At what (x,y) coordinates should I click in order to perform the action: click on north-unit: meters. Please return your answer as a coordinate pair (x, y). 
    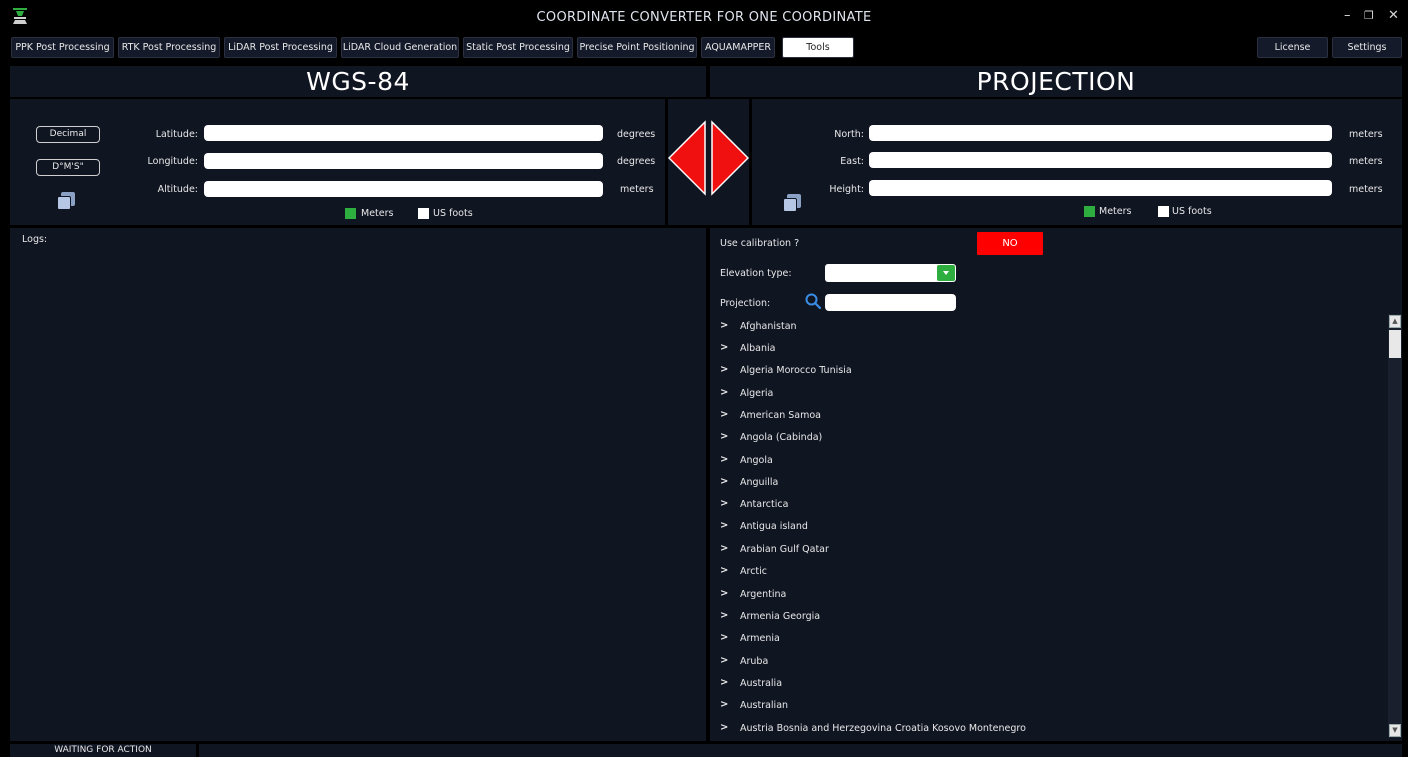
    Looking at the image, I should click on (1366, 134).